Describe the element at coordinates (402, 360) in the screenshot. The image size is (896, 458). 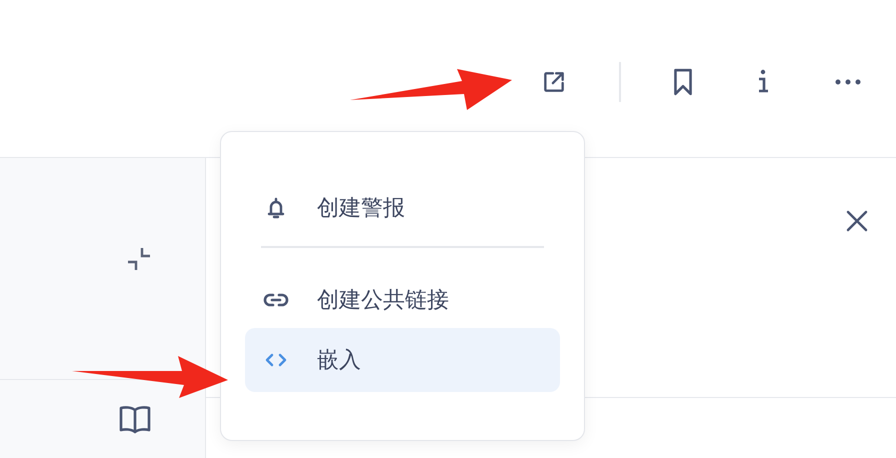
I see `menu-item: 嵌入` at that location.